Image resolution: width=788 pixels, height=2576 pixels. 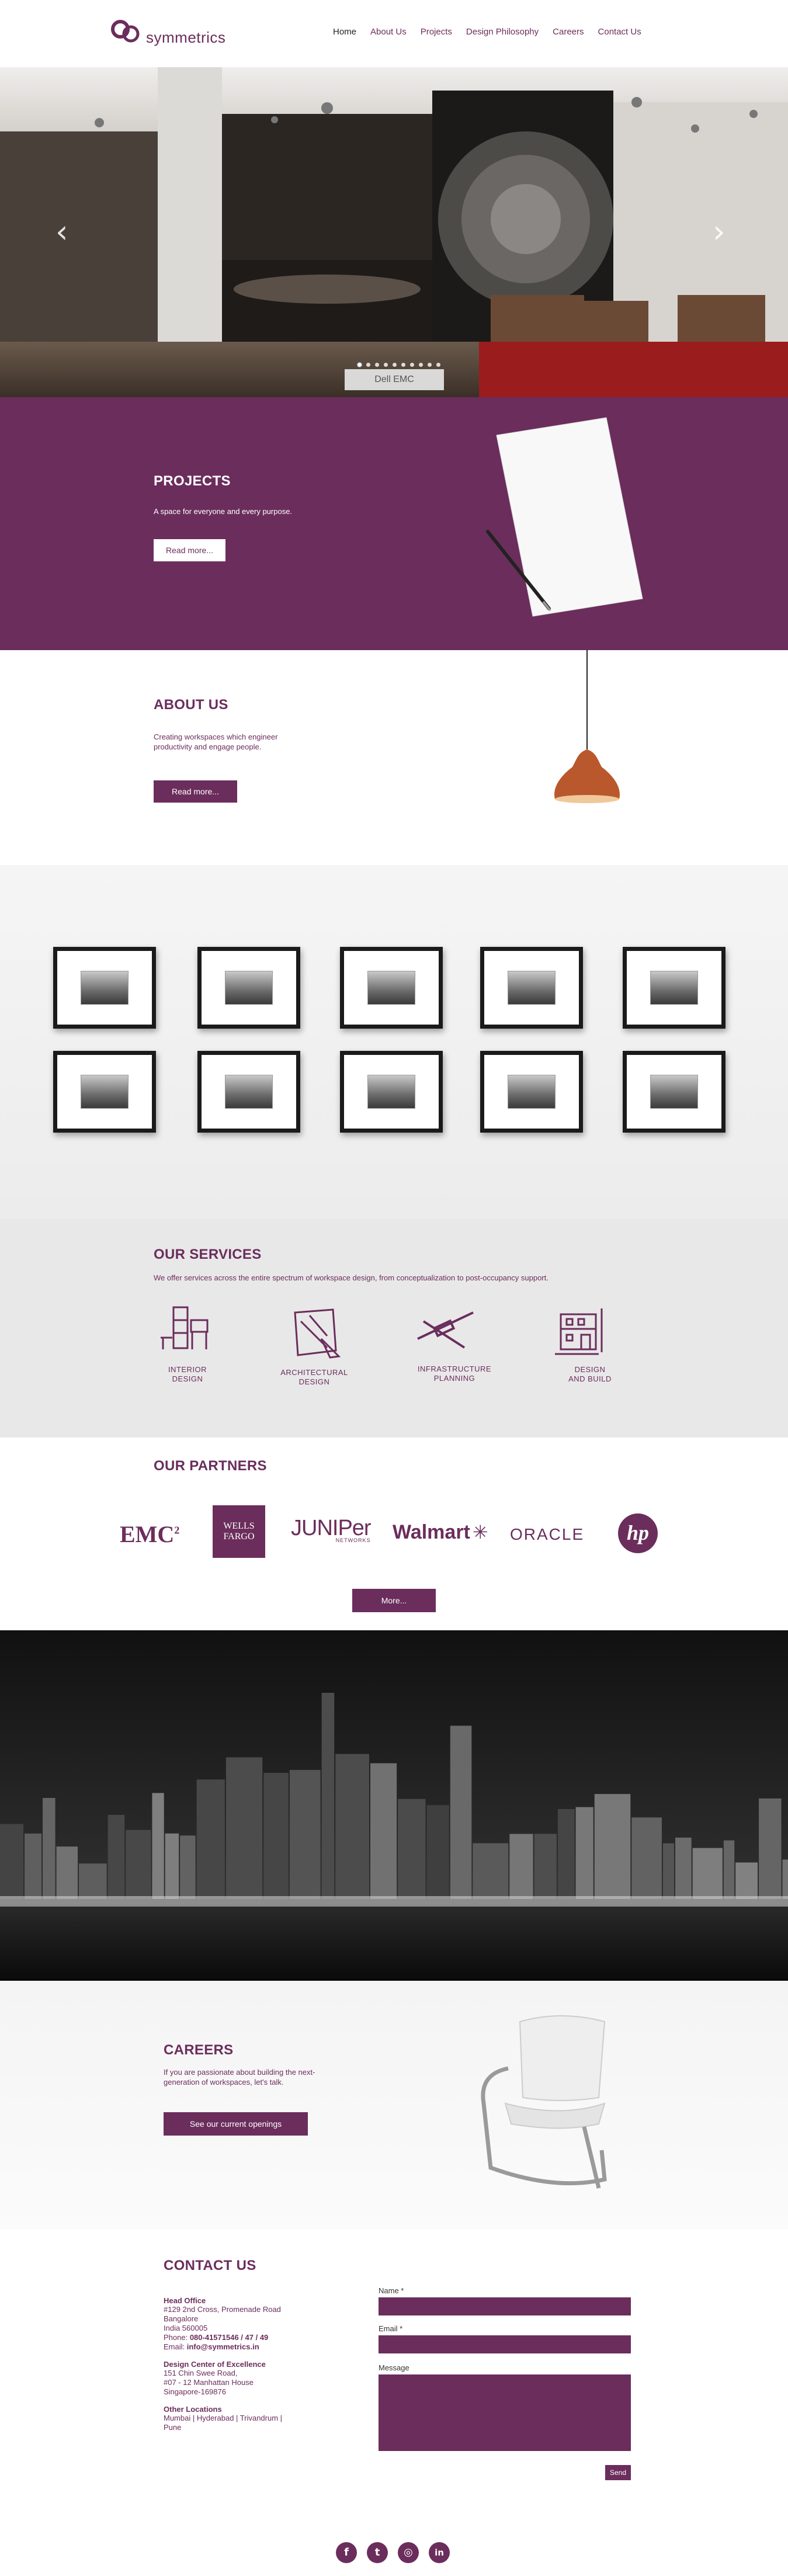 I want to click on linkedin-icon: in, so click(x=439, y=2552).